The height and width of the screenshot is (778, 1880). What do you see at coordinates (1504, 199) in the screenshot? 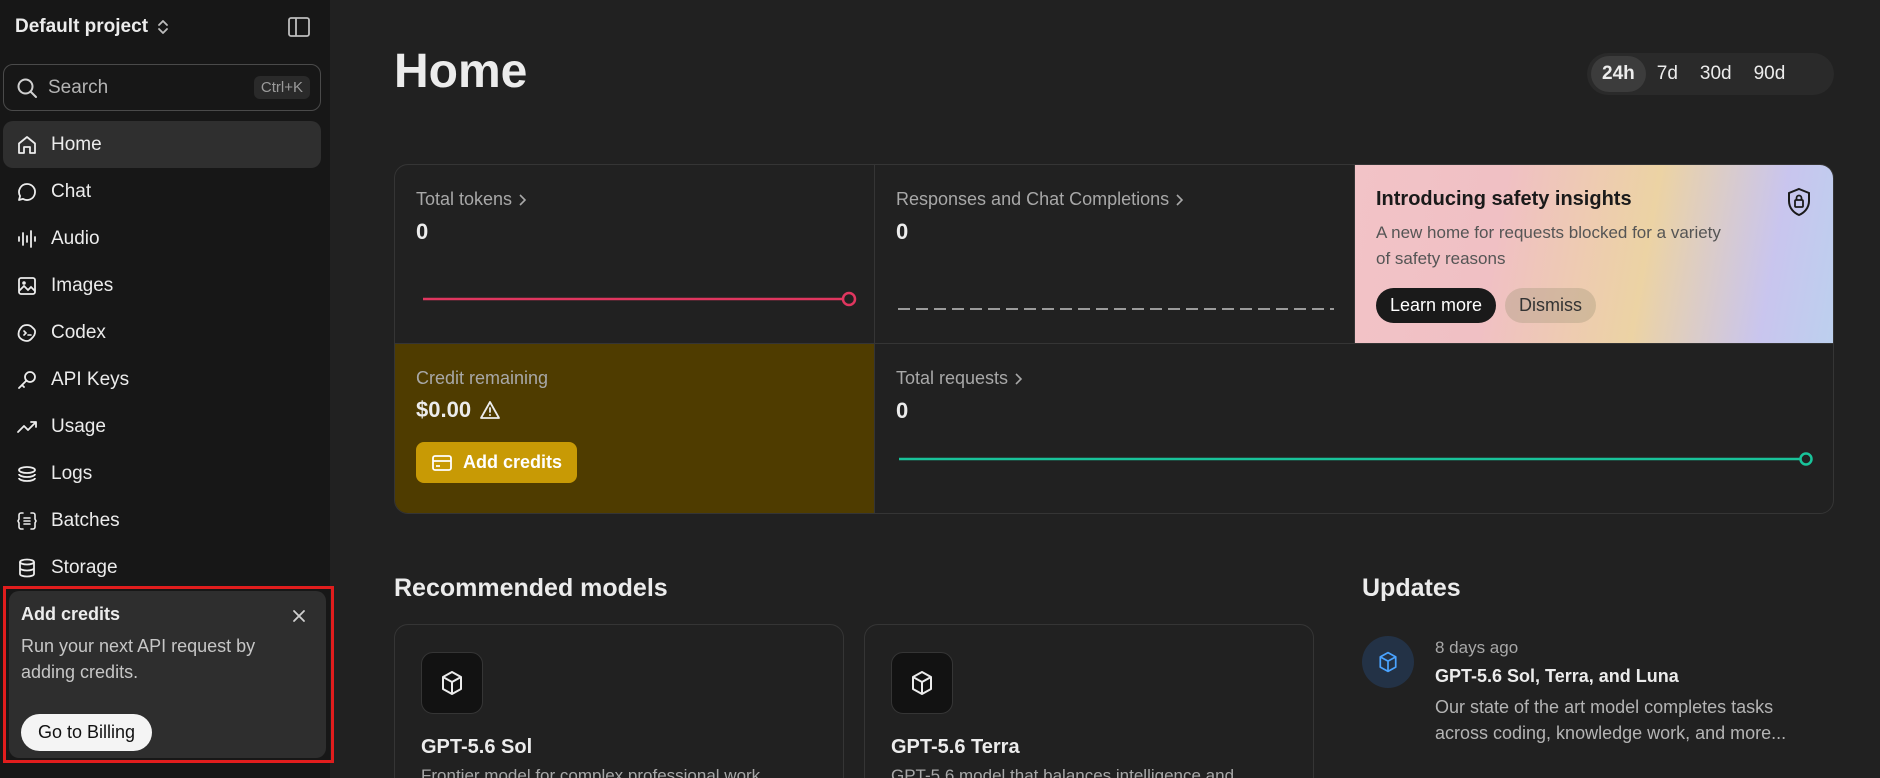
I see `safety-title: Introducing safety insights` at bounding box center [1504, 199].